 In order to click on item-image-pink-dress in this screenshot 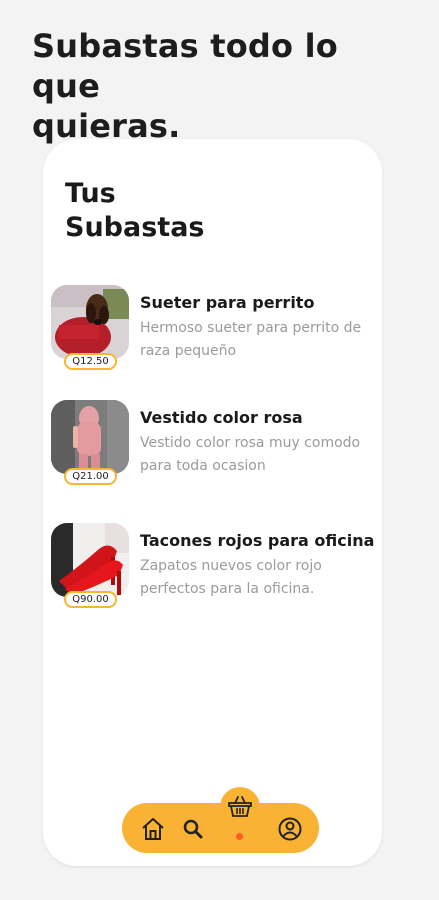, I will do `click(90, 437)`.